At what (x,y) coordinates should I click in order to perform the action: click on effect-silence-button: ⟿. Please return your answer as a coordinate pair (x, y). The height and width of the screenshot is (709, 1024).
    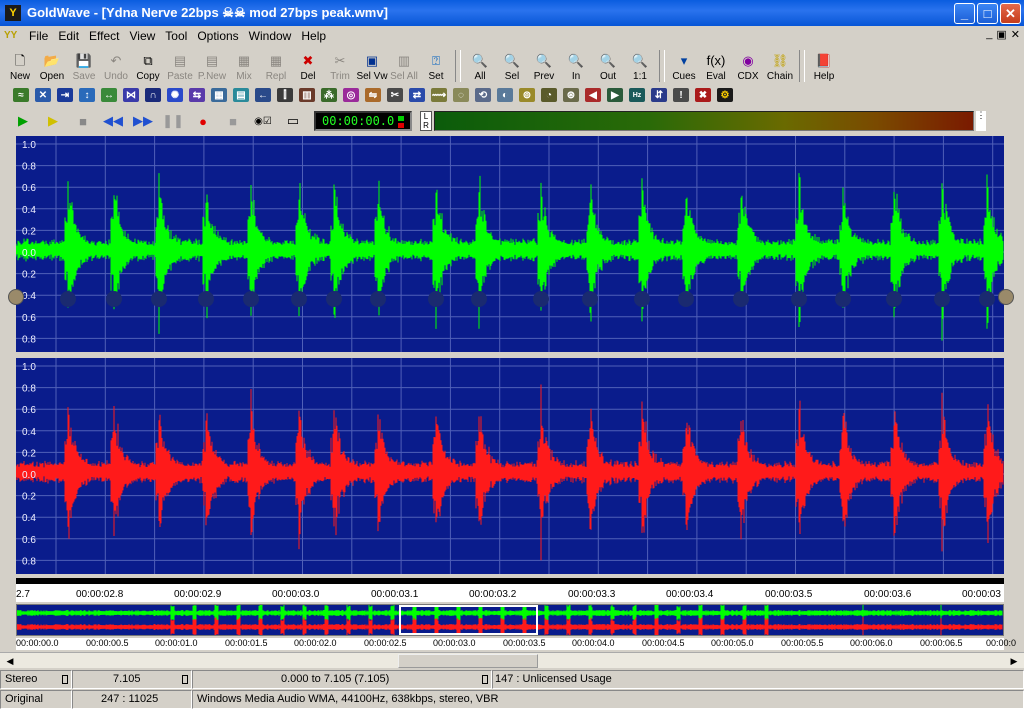
    Looking at the image, I should click on (439, 95).